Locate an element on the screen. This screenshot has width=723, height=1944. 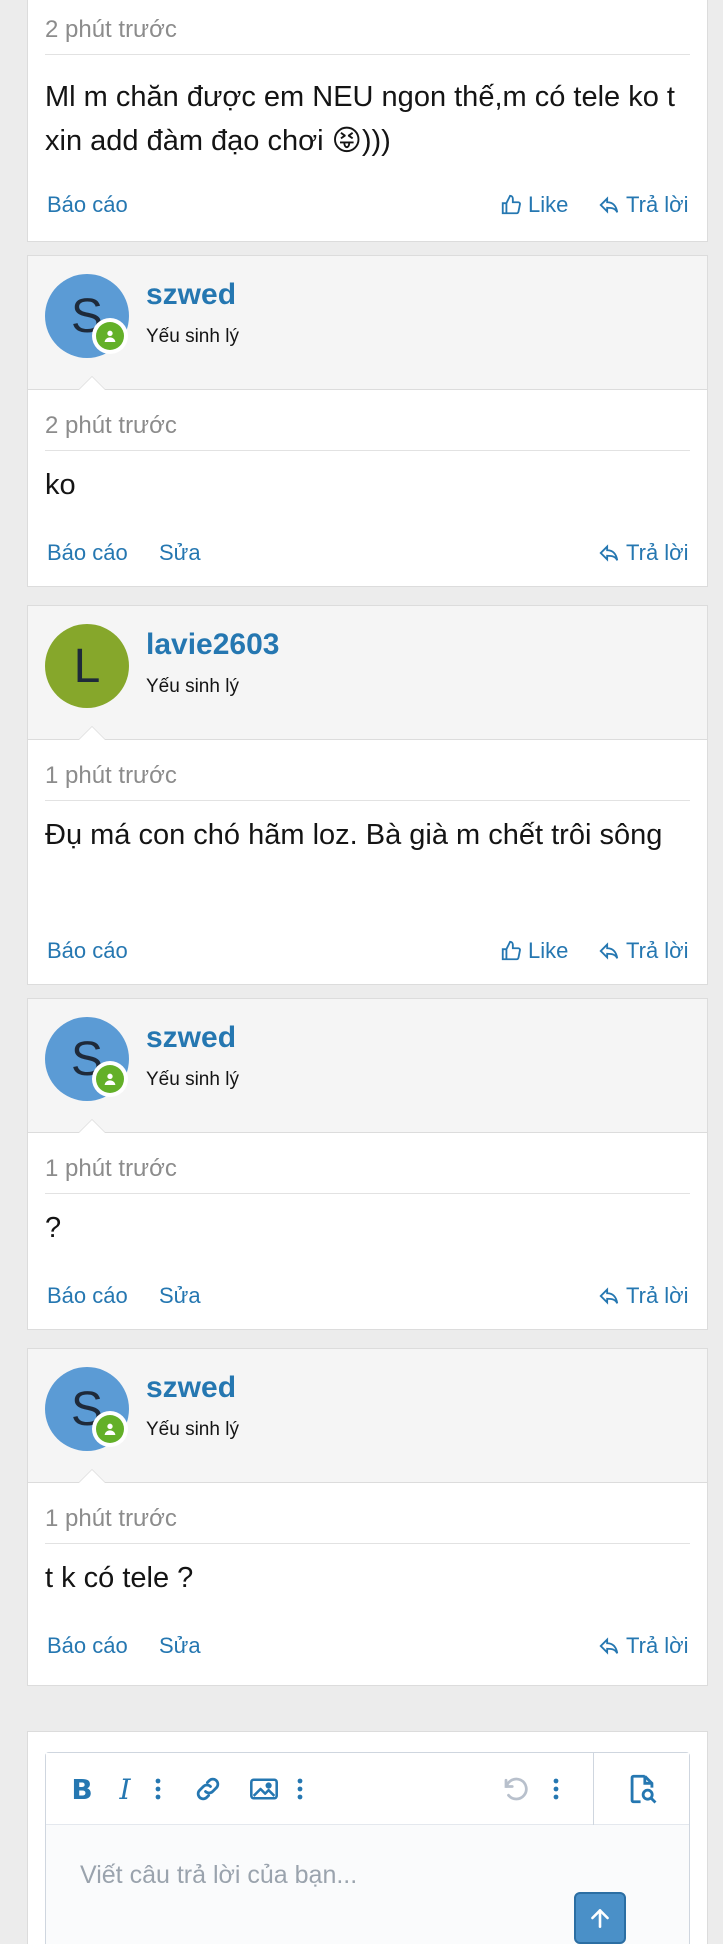
link-icon is located at coordinates (208, 1789).